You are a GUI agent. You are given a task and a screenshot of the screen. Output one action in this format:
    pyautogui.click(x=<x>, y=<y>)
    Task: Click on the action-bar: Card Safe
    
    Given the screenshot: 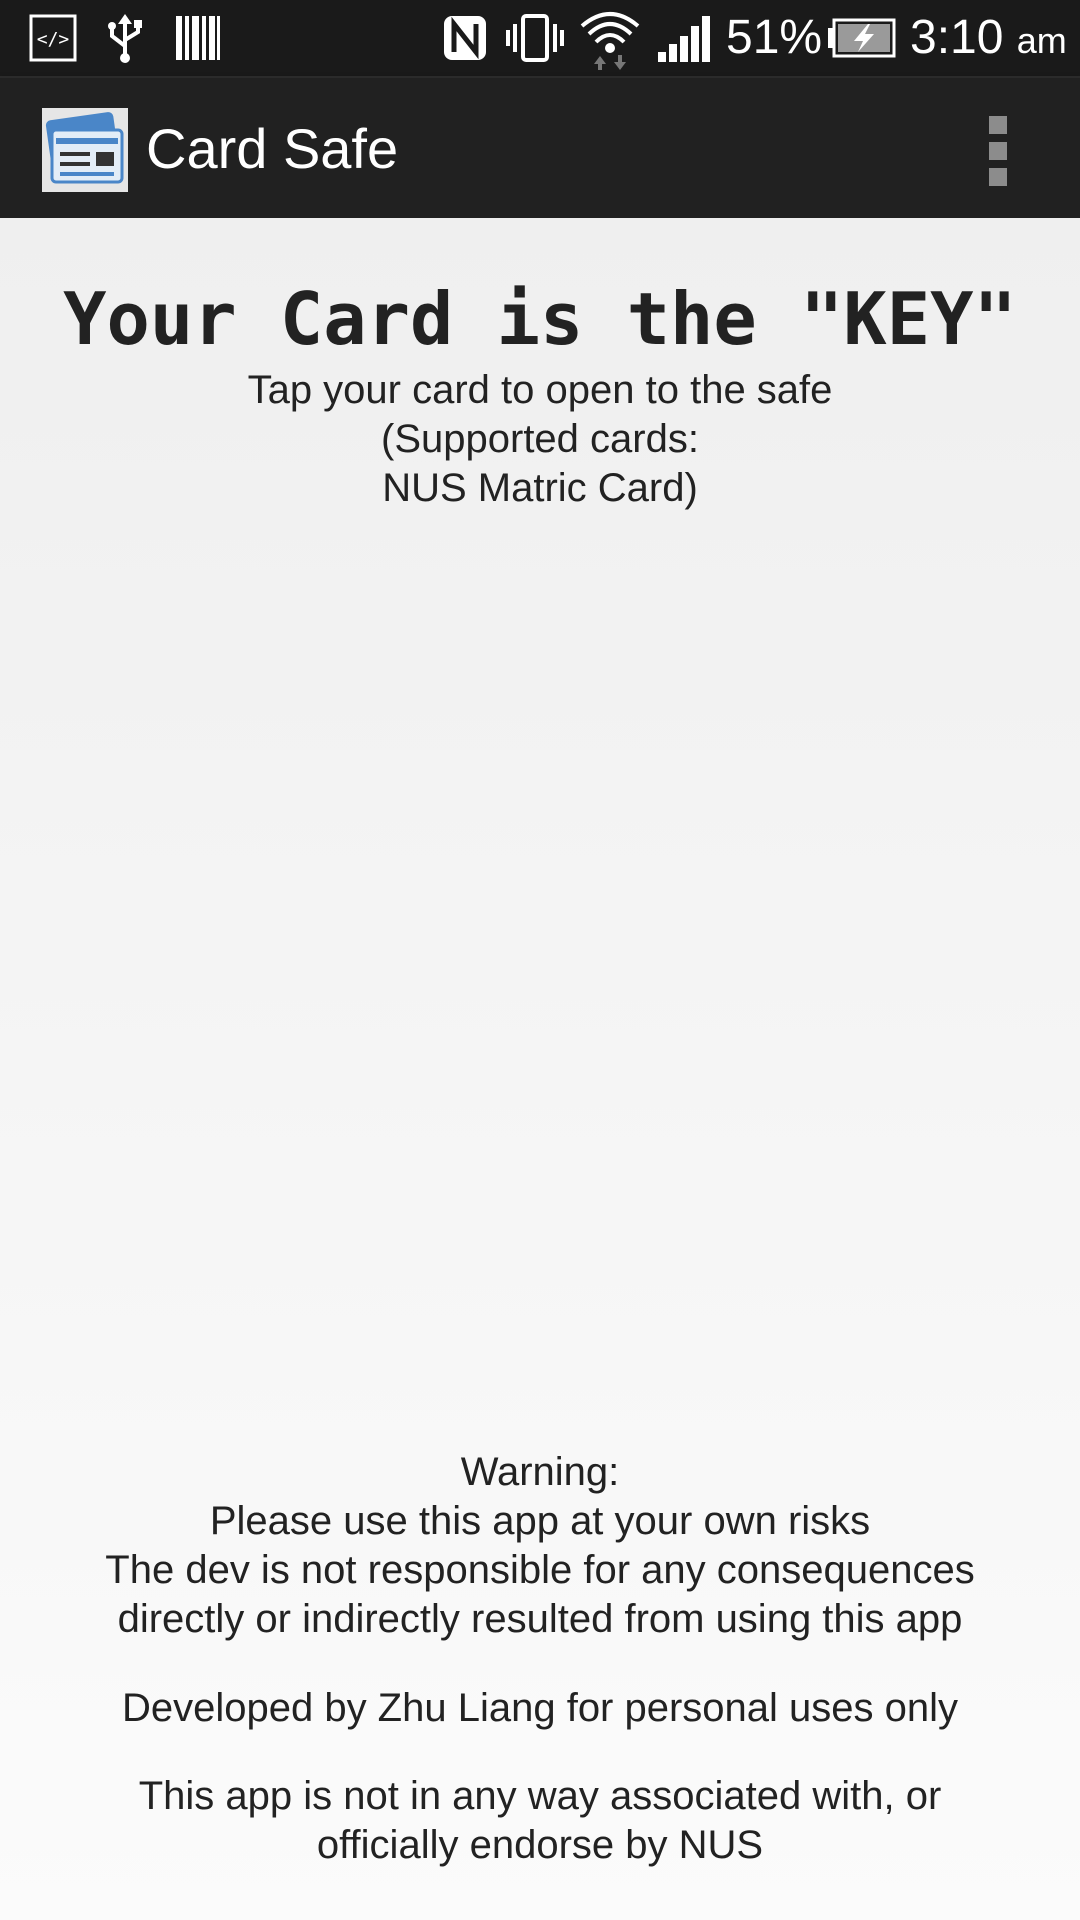 What is the action you would take?
    pyautogui.click(x=540, y=148)
    